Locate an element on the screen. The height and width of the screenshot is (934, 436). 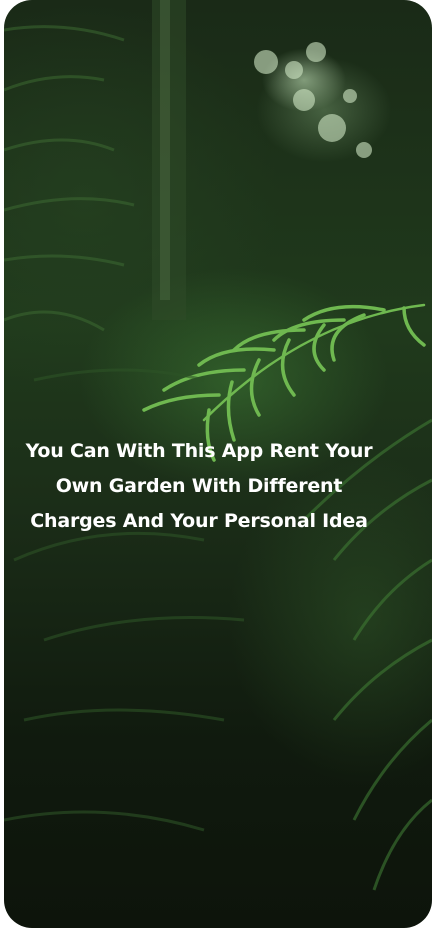
caption-line-2: Own Garden With Different is located at coordinates (199, 486).